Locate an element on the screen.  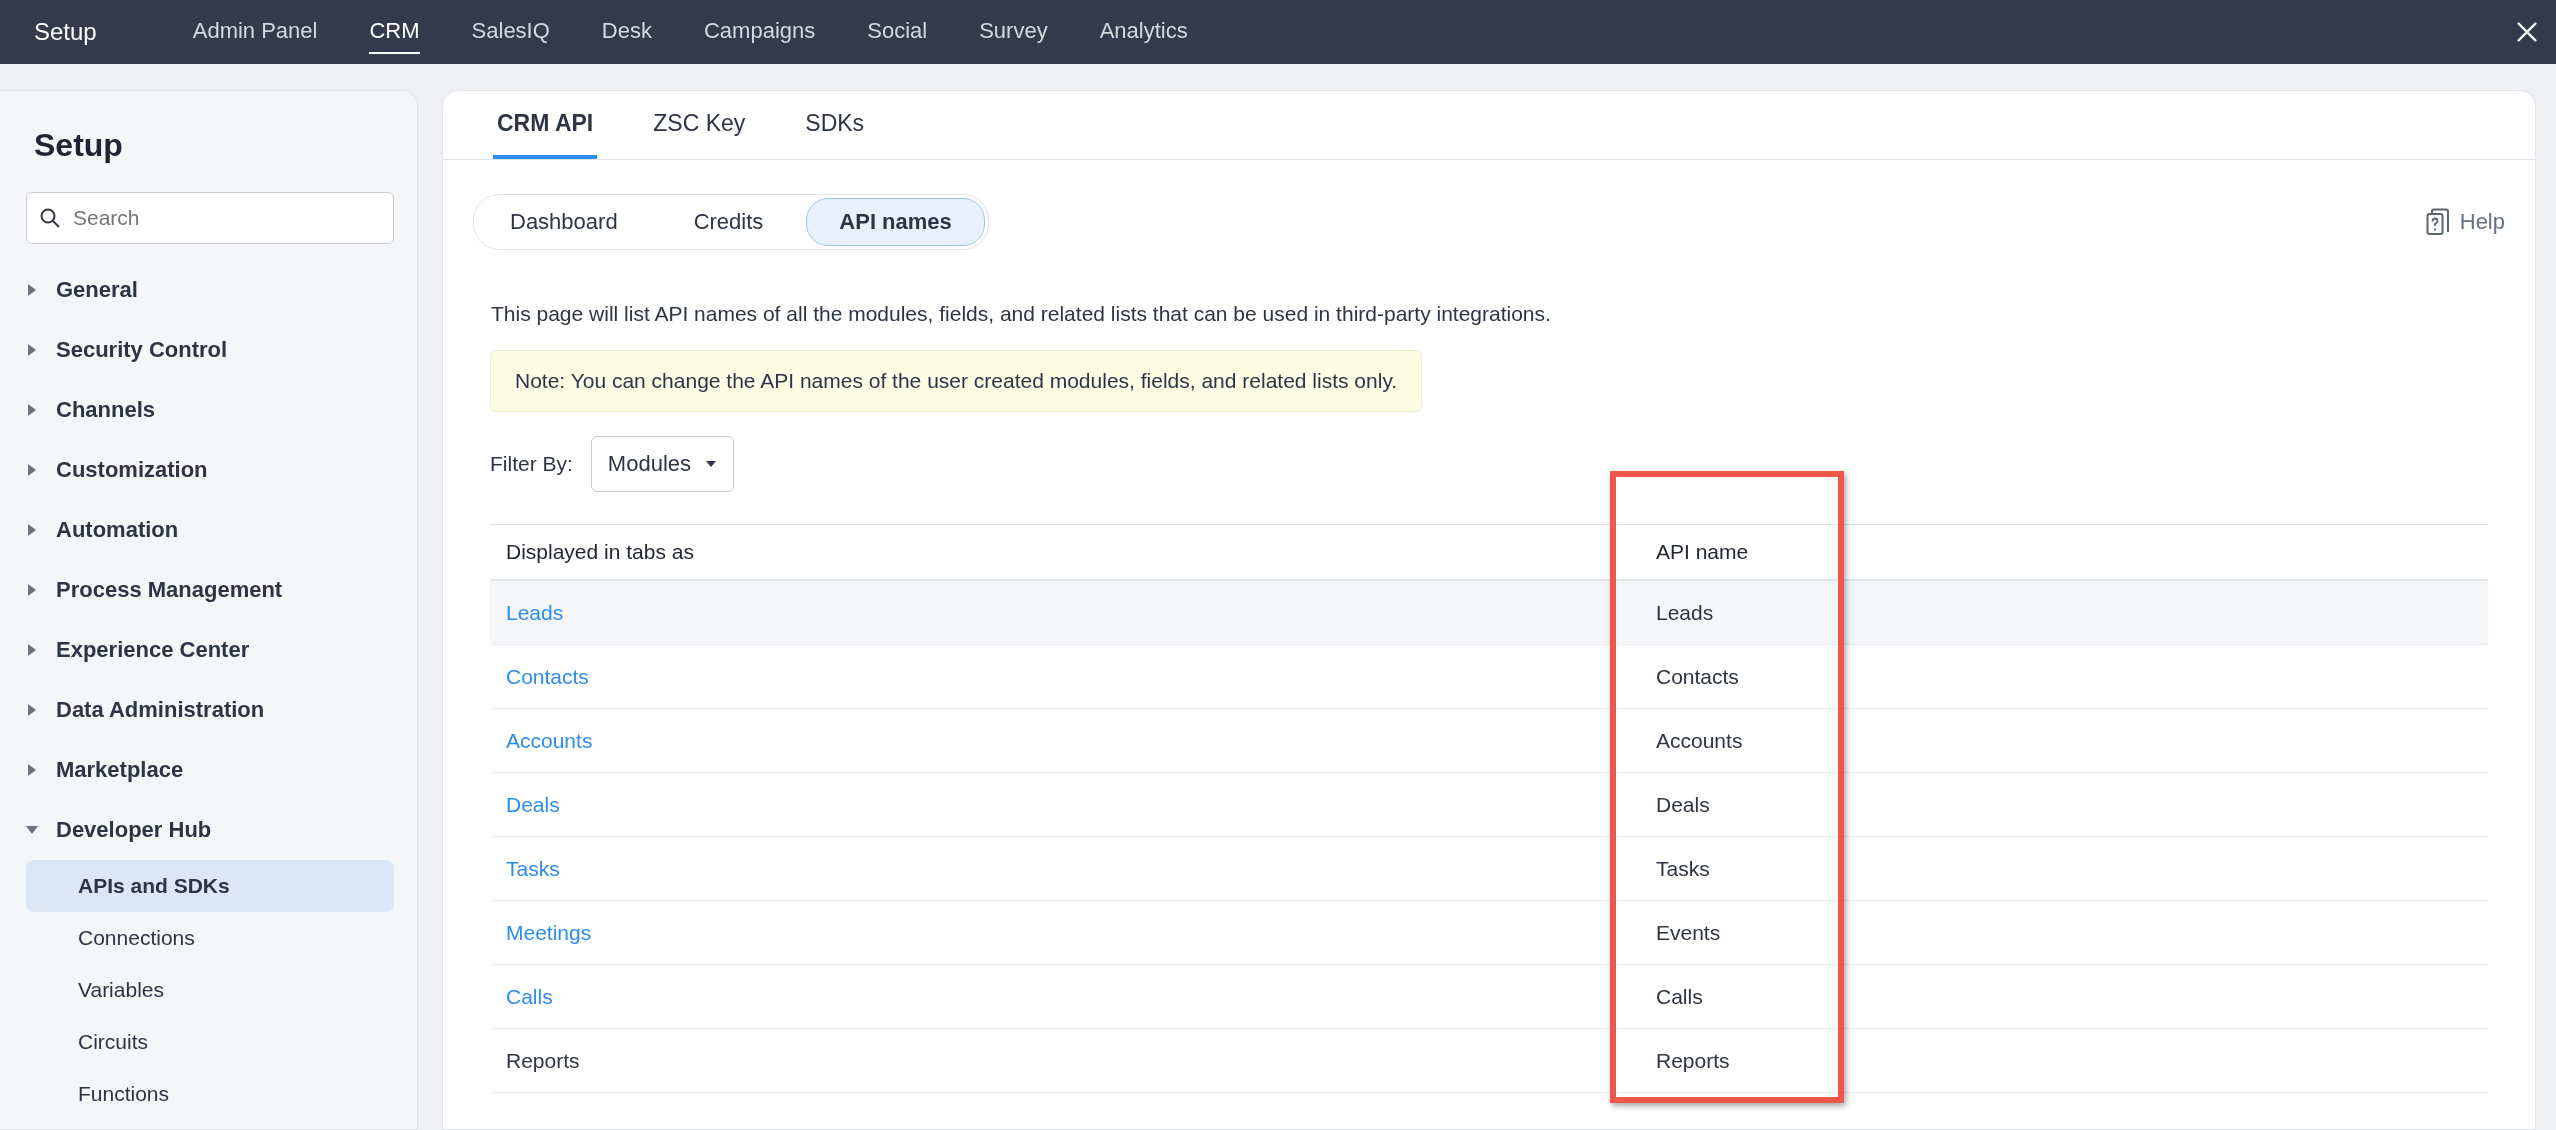
sidebar-subitem: Variables is located at coordinates (210, 990).